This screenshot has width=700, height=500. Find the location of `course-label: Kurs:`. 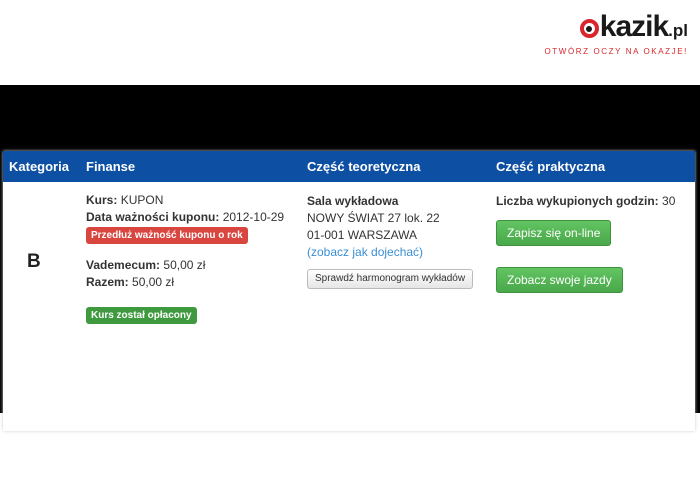

course-label: Kurs: is located at coordinates (102, 200).